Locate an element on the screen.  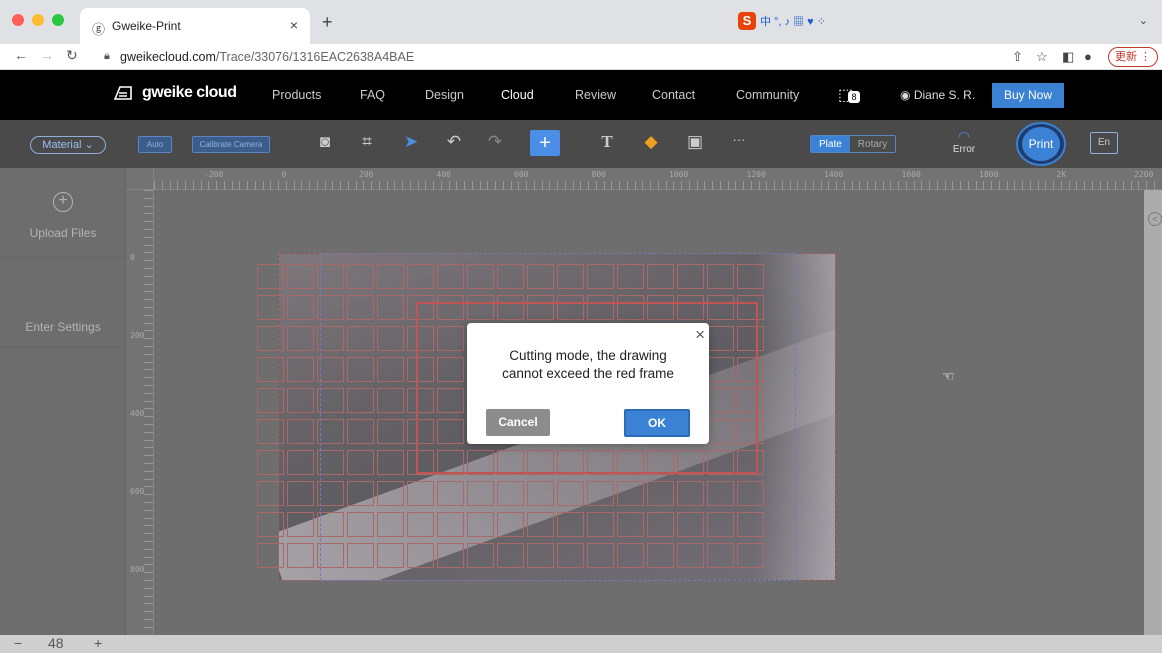
add-shape-button: + is located at coordinates (545, 143).